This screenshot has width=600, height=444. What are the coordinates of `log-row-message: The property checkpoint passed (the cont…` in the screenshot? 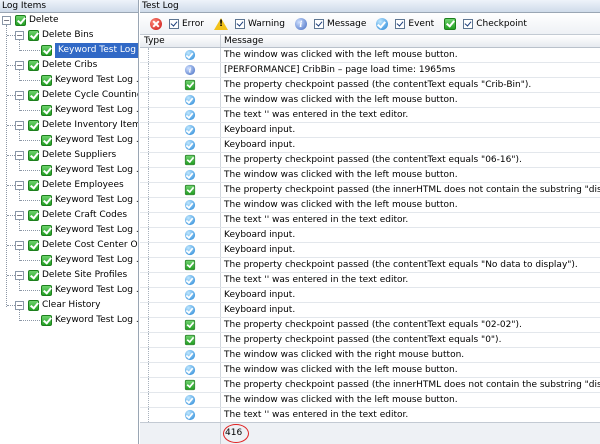 It's located at (373, 325).